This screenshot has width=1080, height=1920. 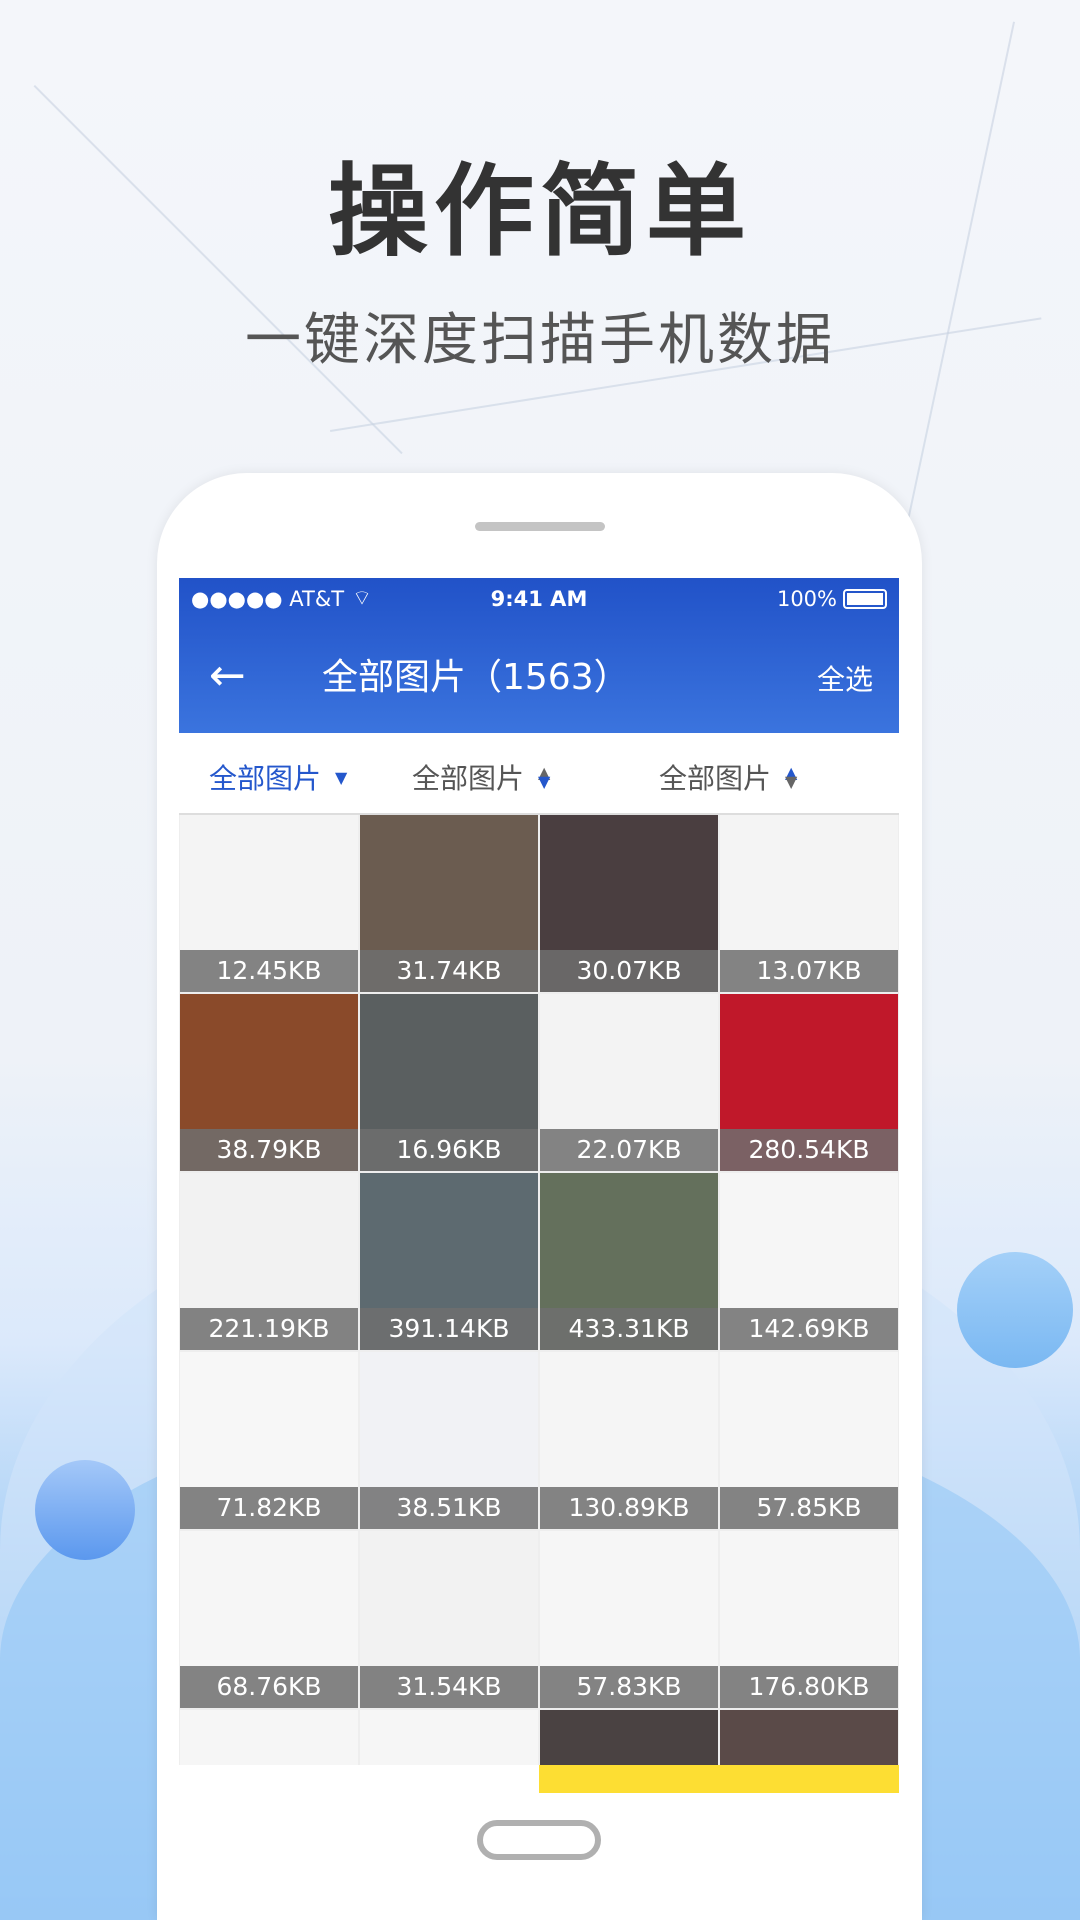 What do you see at coordinates (845, 678) in the screenshot?
I see `select-all-button: 全选` at bounding box center [845, 678].